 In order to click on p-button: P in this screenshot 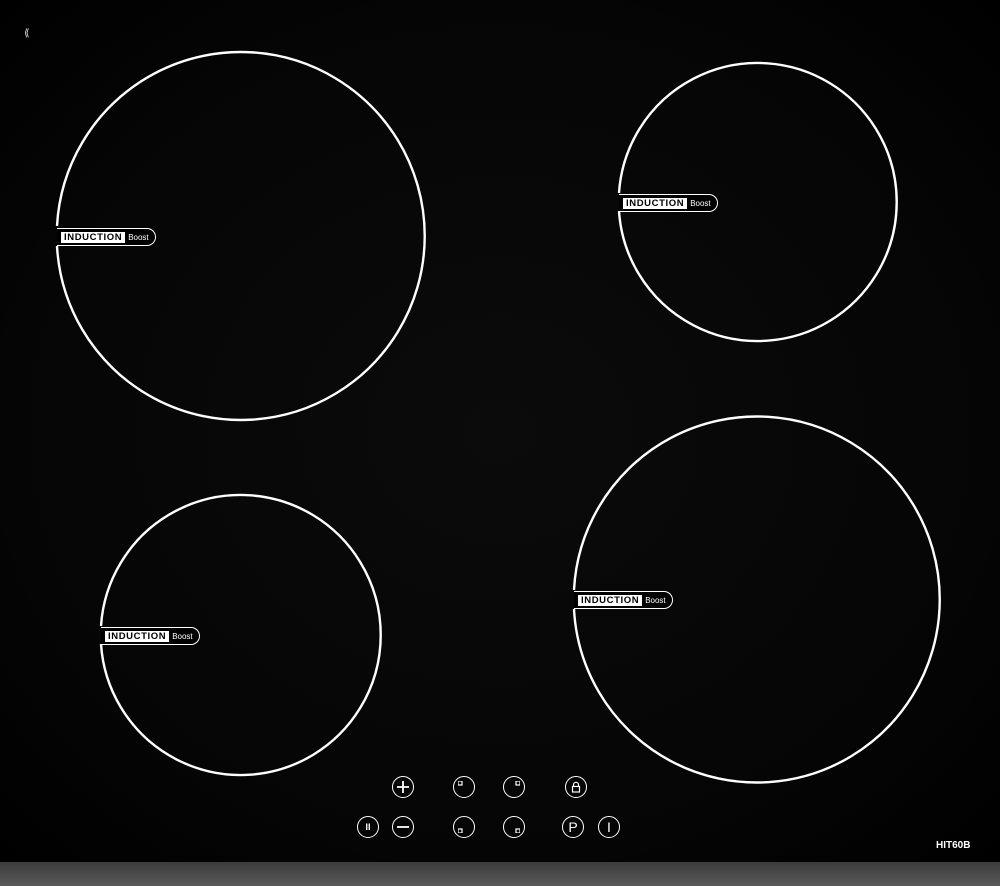, I will do `click(573, 827)`.